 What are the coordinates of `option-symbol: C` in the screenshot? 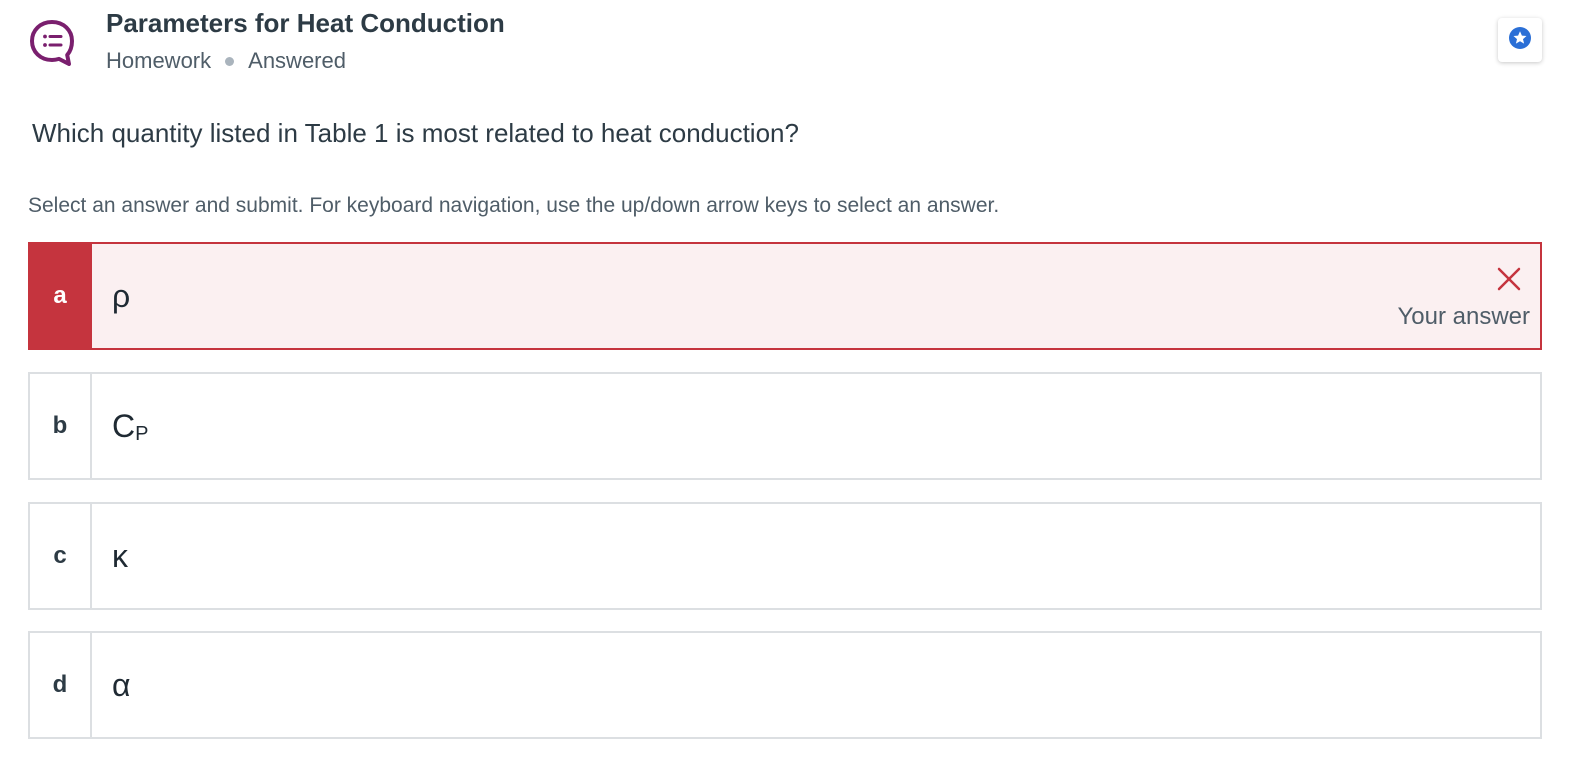 It's located at (124, 425).